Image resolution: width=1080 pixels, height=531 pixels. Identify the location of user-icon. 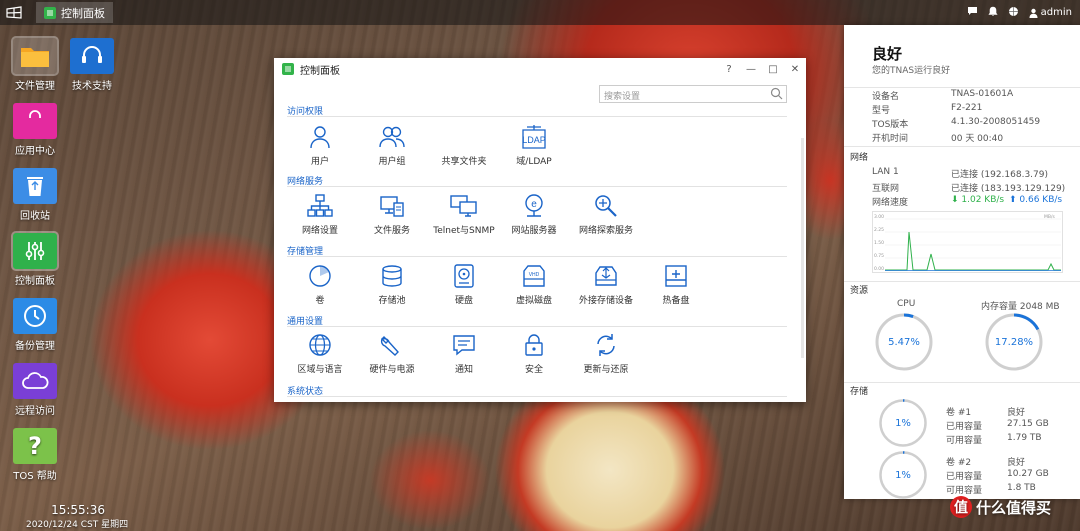
(1033, 13).